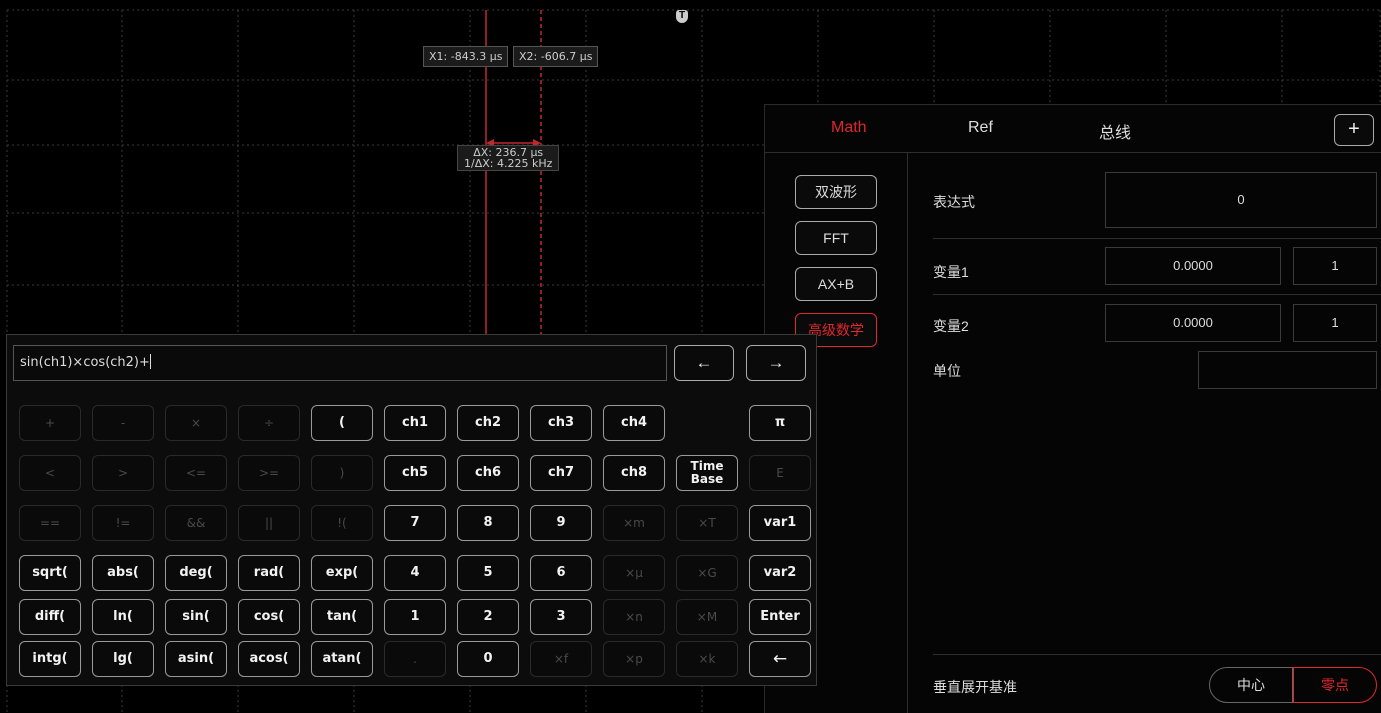  I want to click on key-var1: var1, so click(780, 523).